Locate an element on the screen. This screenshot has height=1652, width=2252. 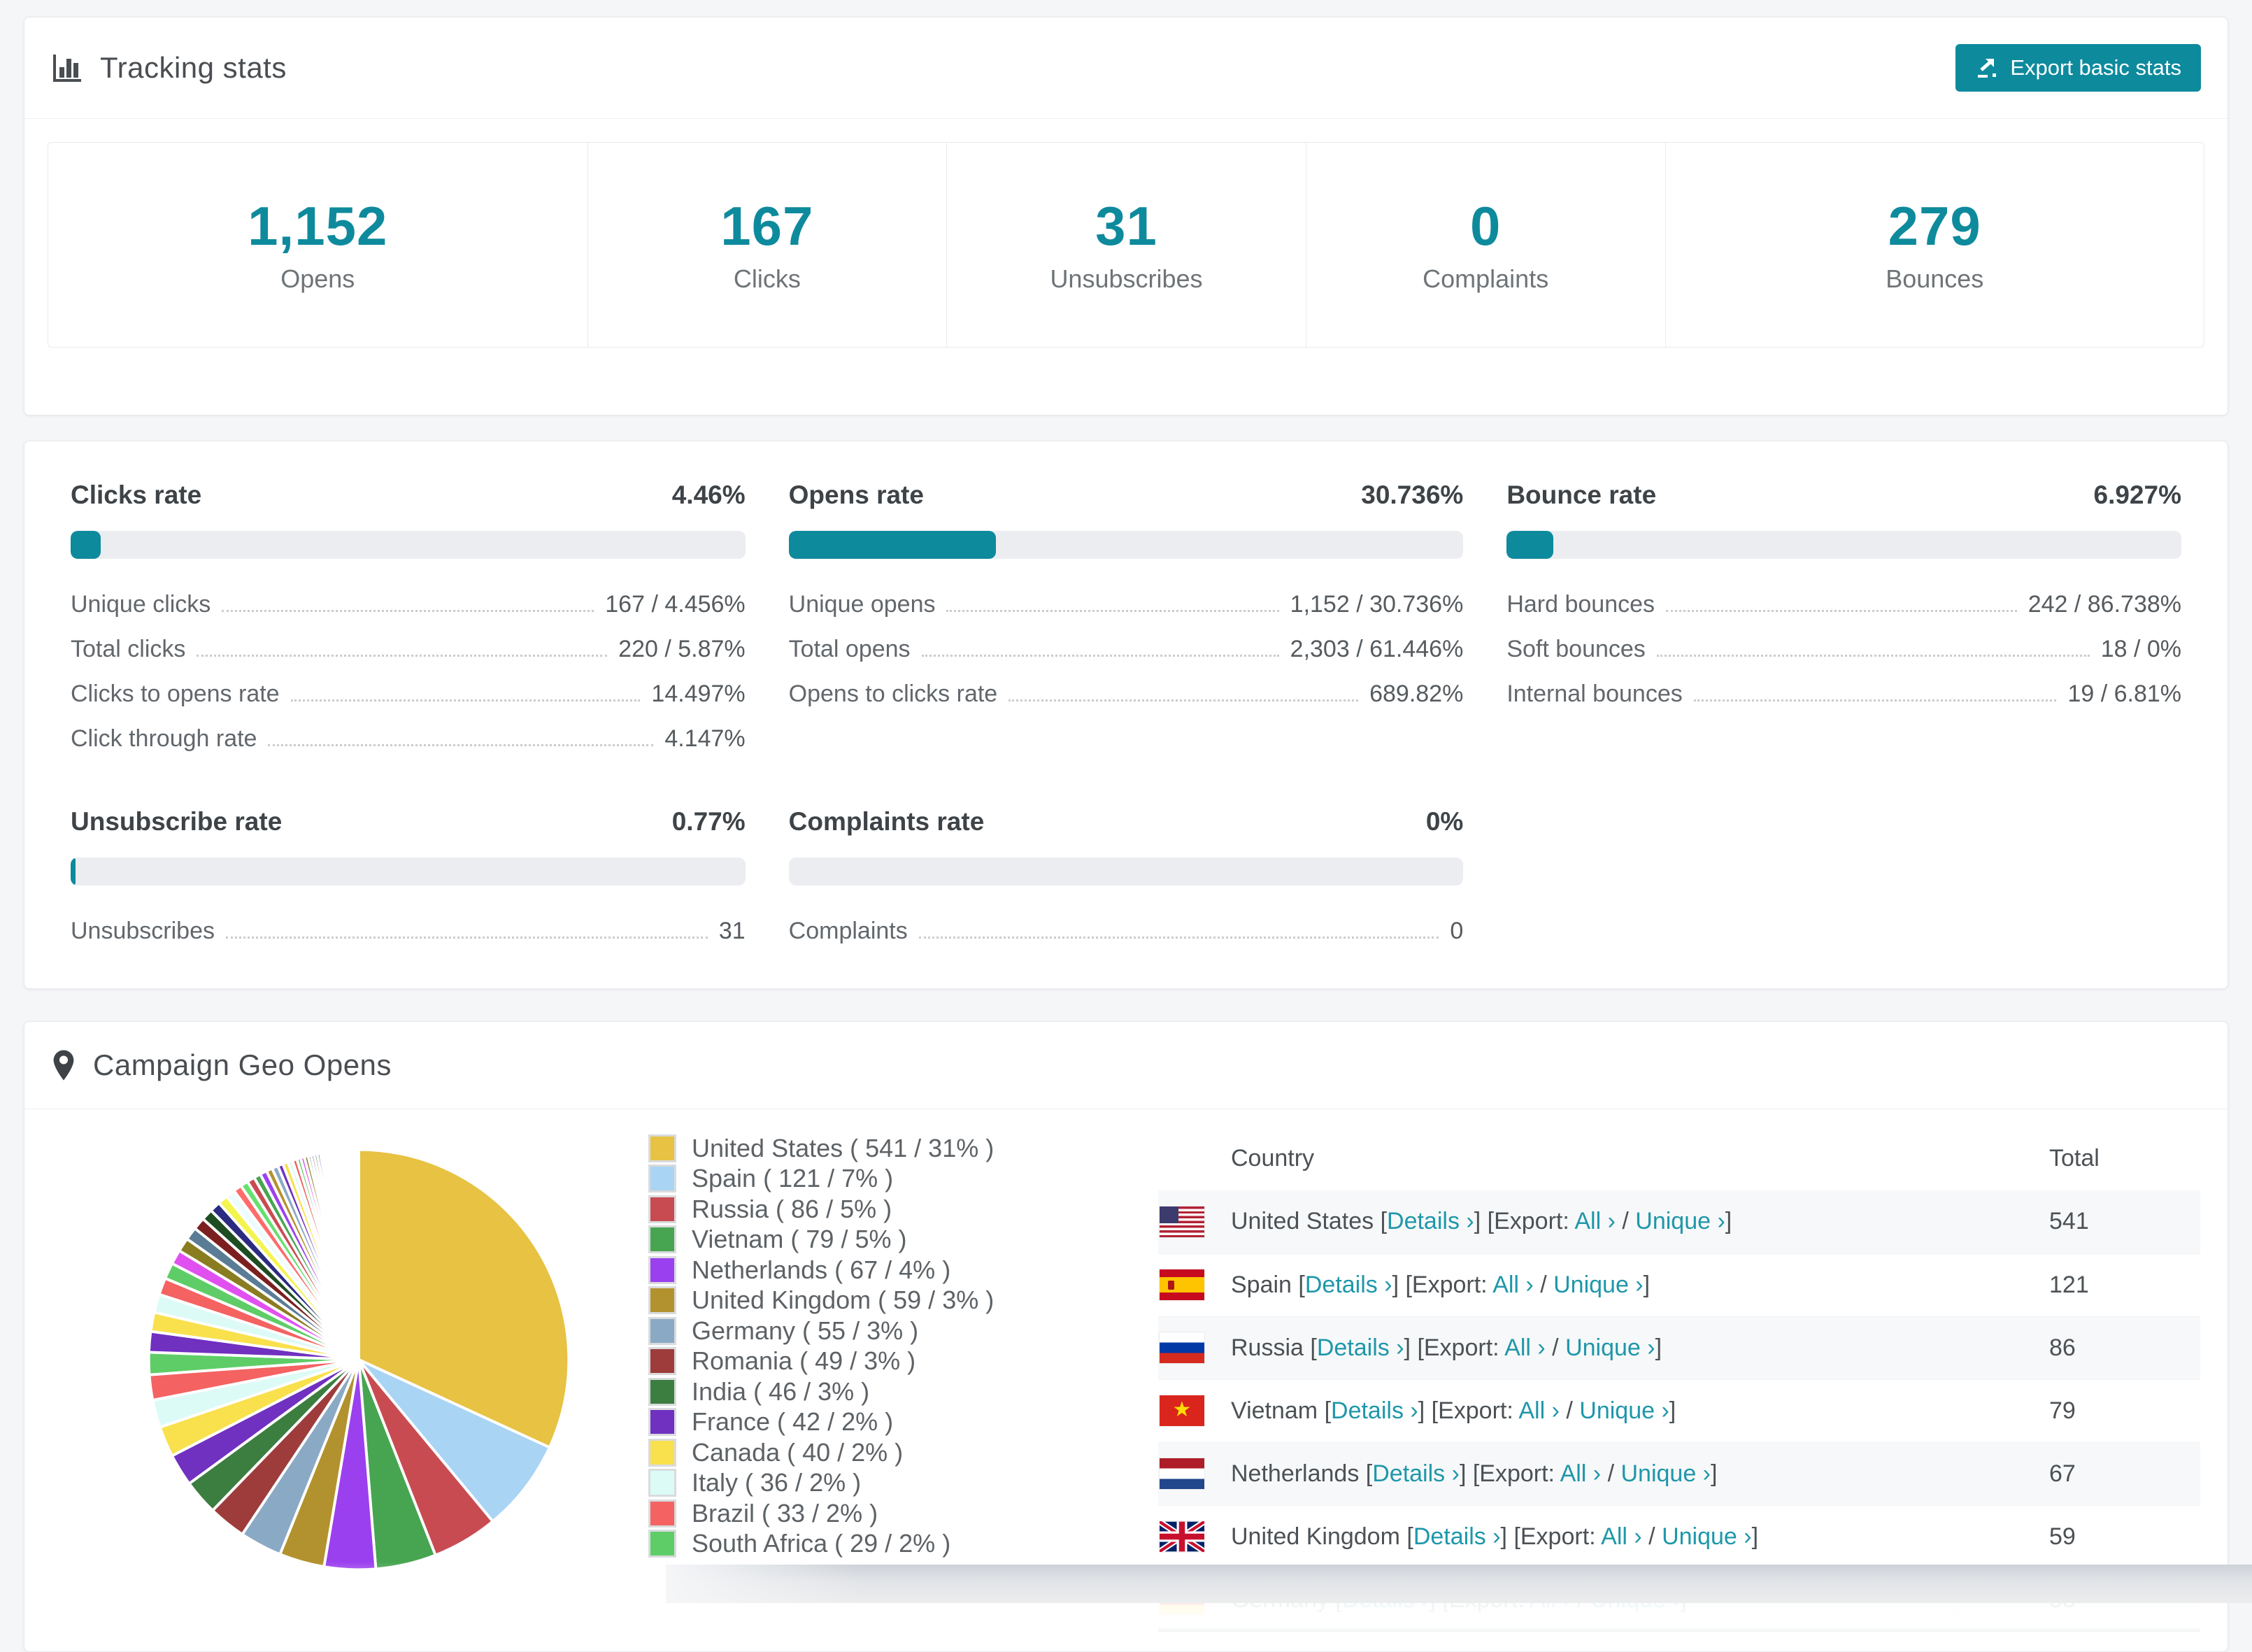
legend-item-india: India ( 46 / 3% ) is located at coordinates (821, 1391).